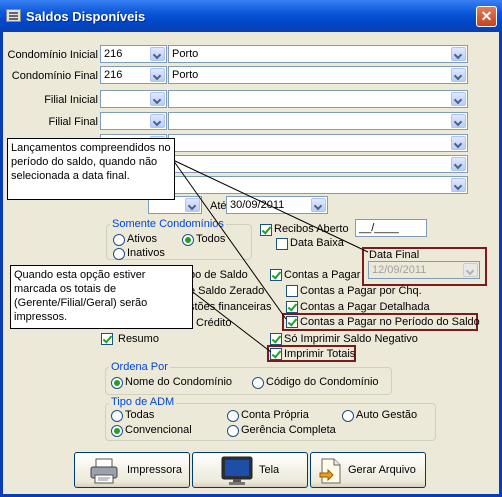 The height and width of the screenshot is (497, 502). What do you see at coordinates (318, 54) in the screenshot?
I see `condominio-inicial-name-select: Porto` at bounding box center [318, 54].